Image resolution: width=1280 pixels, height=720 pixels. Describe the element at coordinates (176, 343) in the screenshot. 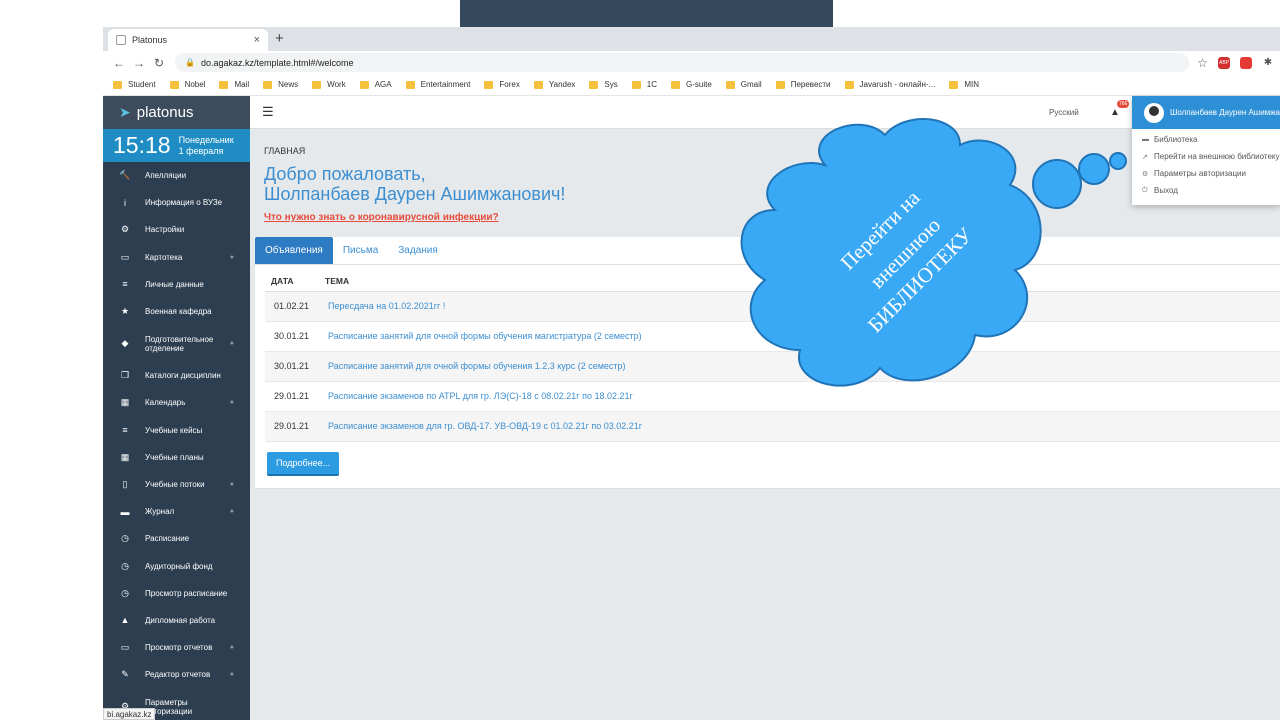

I see `sidebar-item: ◆ Подготовительное отделение ●` at that location.